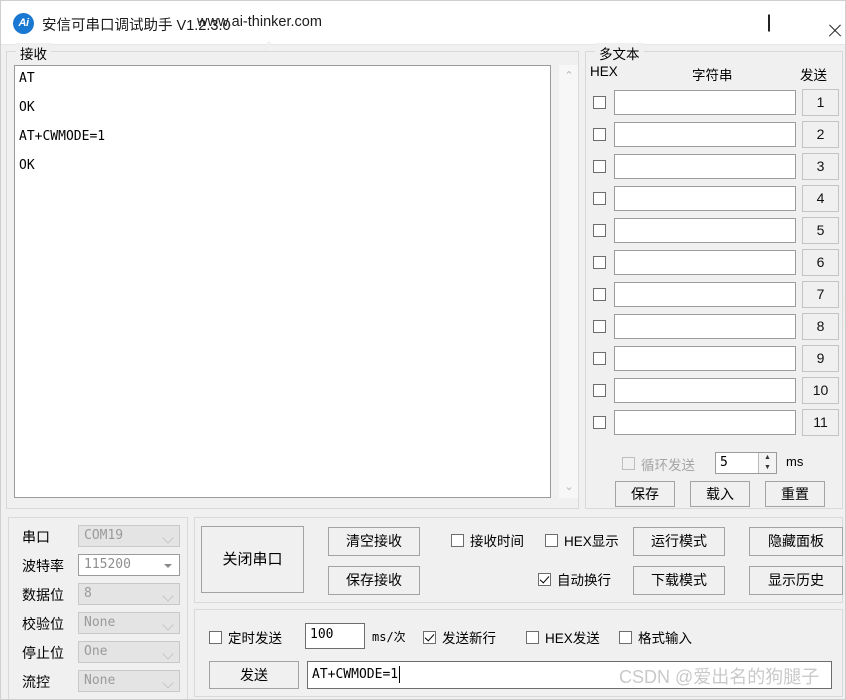  I want to click on serial-config-value: 8, so click(88, 593).